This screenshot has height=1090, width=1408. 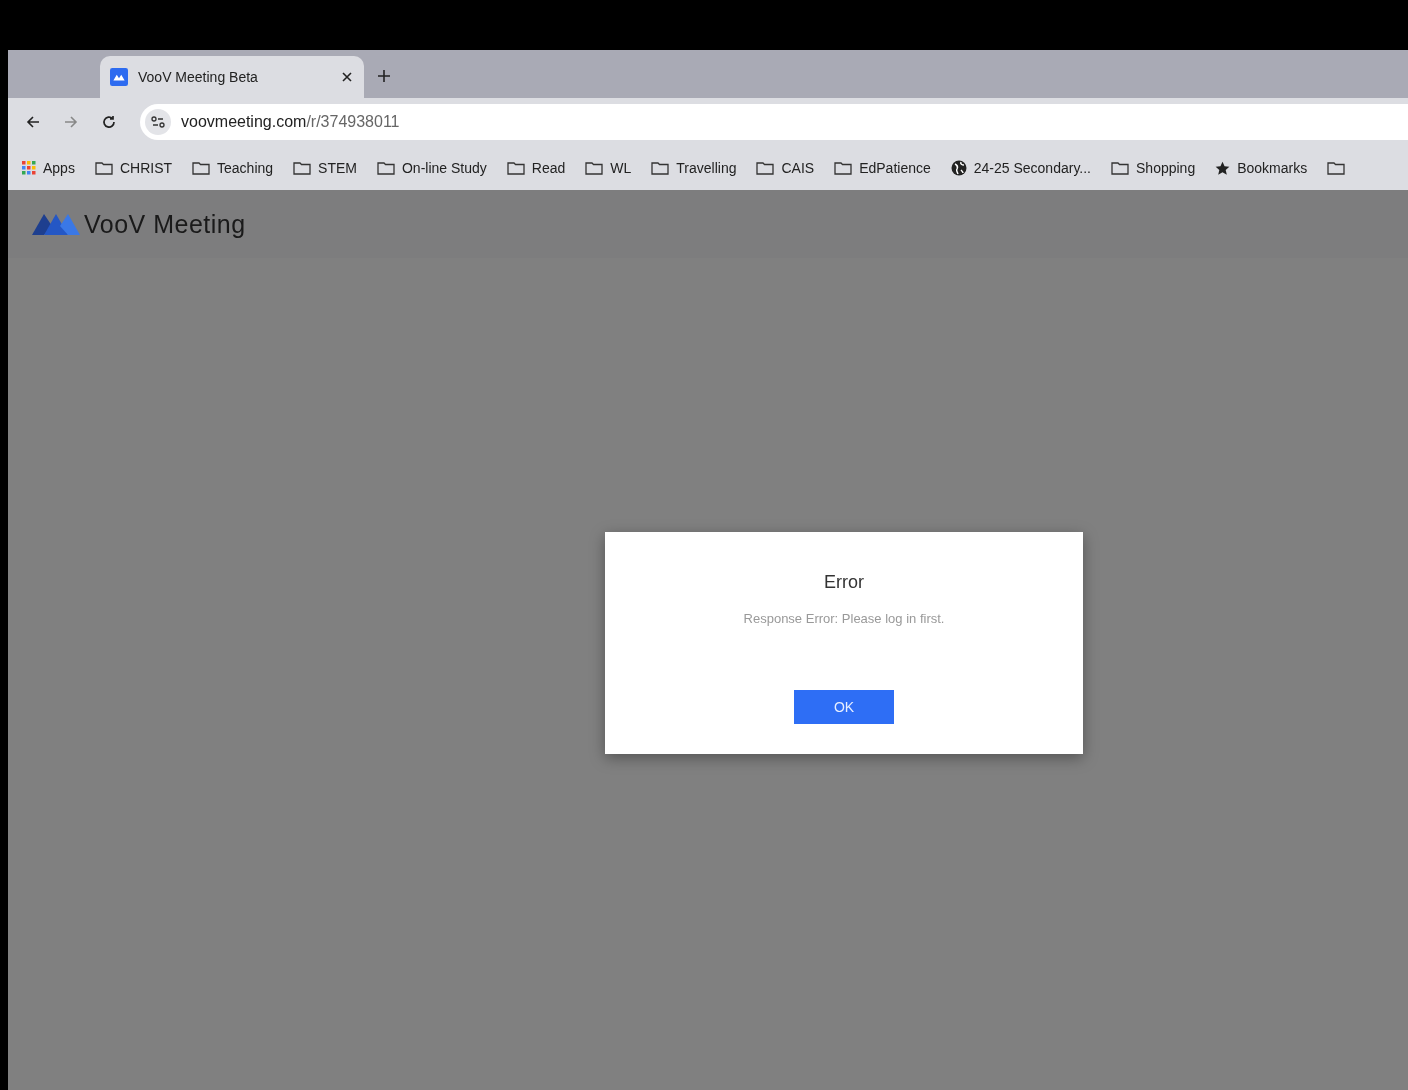 What do you see at coordinates (48, 168) in the screenshot?
I see `bookmark-item: Apps` at bounding box center [48, 168].